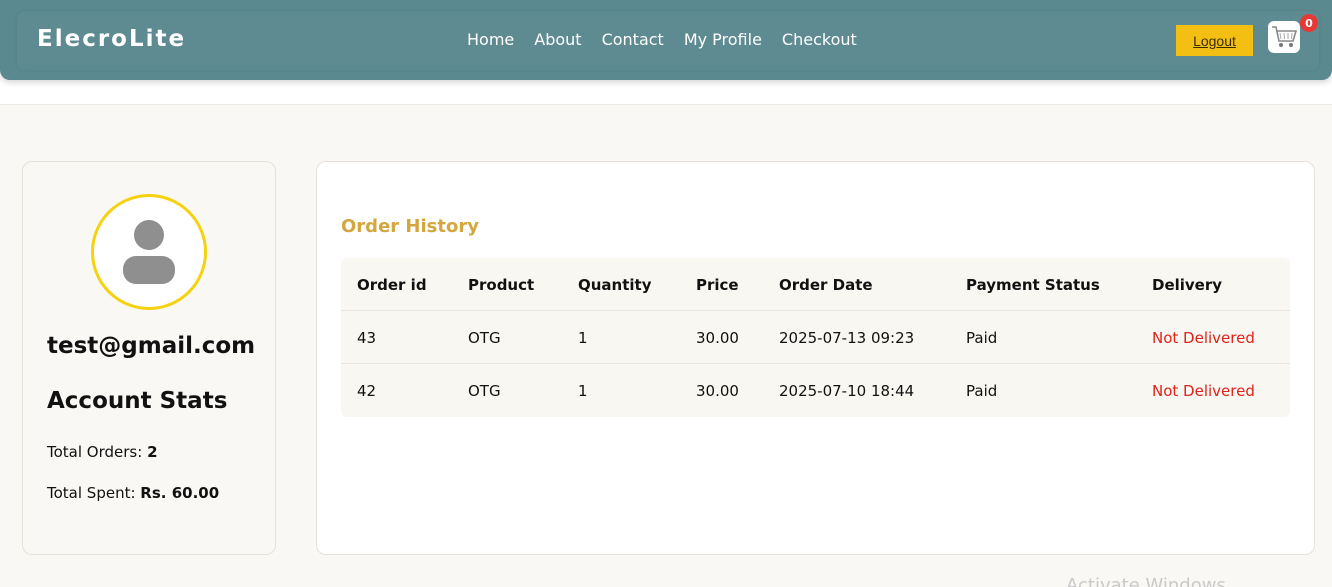 The width and height of the screenshot is (1332, 587). I want to click on cart-count-badge: 0, so click(1309, 23).